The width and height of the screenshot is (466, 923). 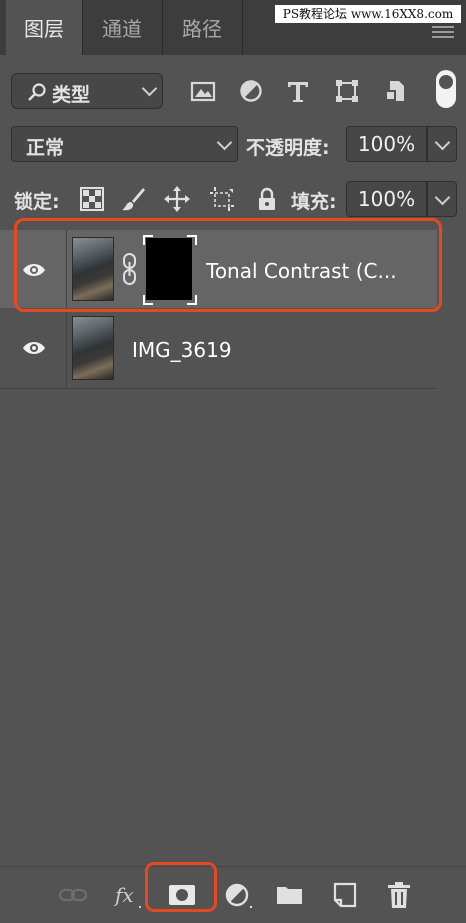 I want to click on lock-position-icon, so click(x=177, y=199).